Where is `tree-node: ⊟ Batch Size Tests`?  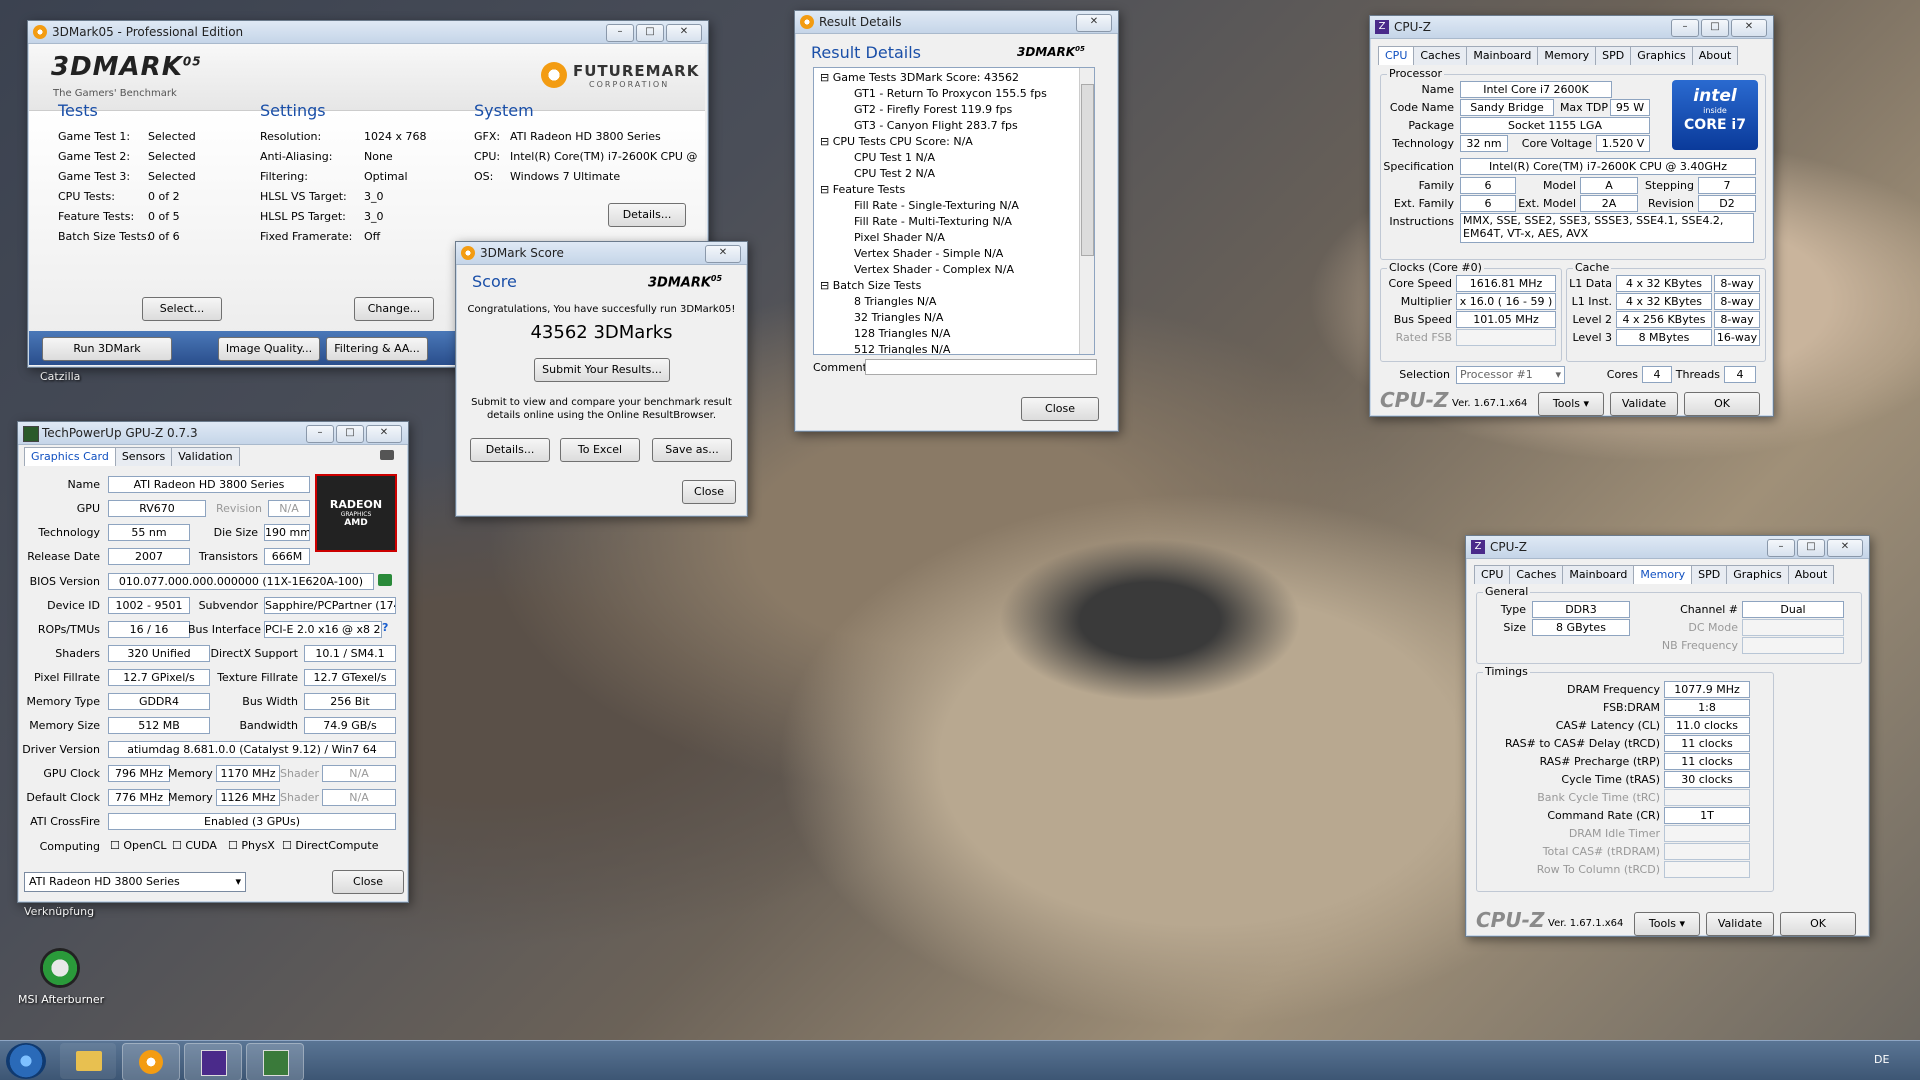
tree-node: ⊟ Batch Size Tests is located at coordinates (870, 285).